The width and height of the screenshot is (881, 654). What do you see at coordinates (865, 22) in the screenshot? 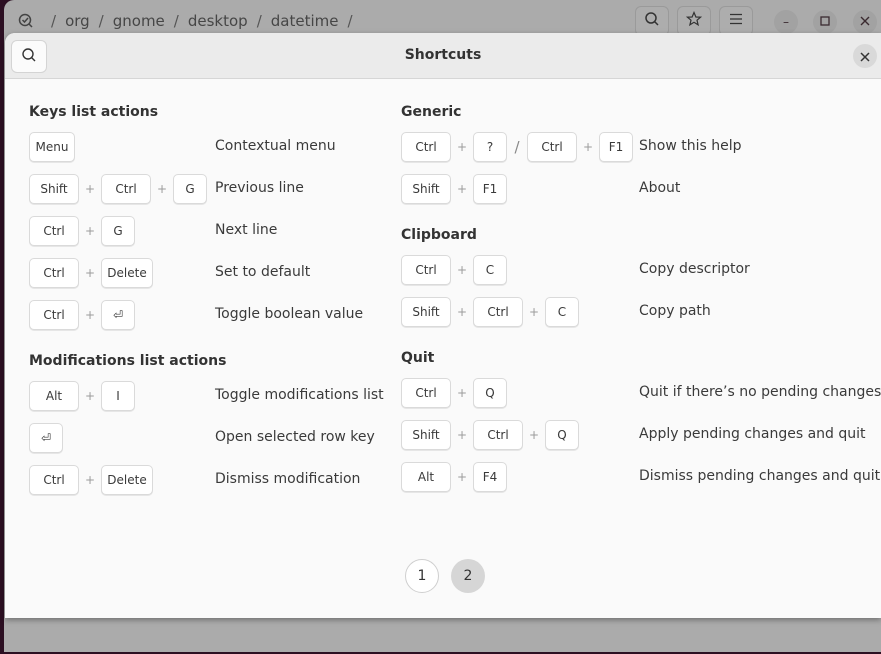
I see `window-close-button` at bounding box center [865, 22].